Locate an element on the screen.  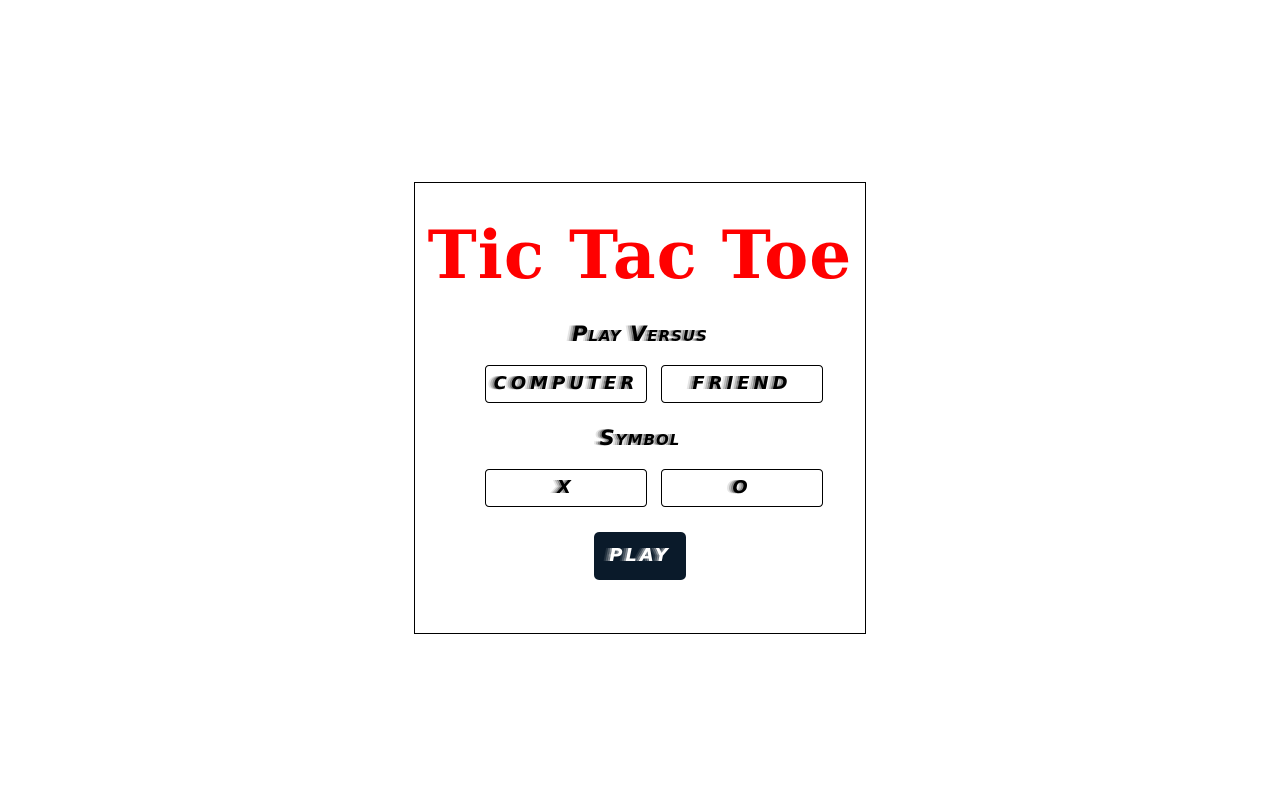
play-versus-label: Play Versus is located at coordinates (640, 334).